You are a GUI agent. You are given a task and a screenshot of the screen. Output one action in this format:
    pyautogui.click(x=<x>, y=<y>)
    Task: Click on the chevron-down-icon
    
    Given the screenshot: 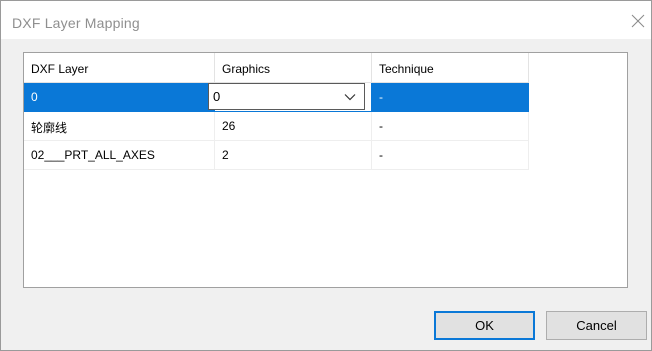 What is the action you would take?
    pyautogui.click(x=350, y=97)
    